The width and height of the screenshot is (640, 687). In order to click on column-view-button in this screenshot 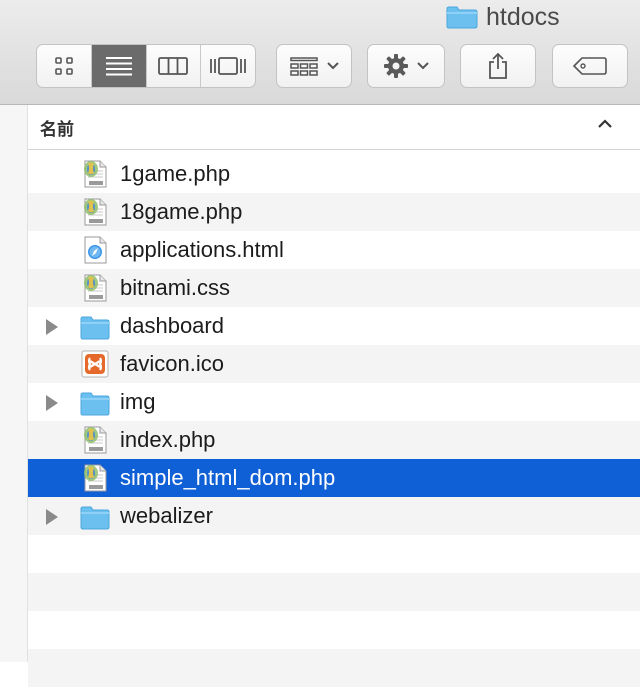, I will do `click(174, 66)`.